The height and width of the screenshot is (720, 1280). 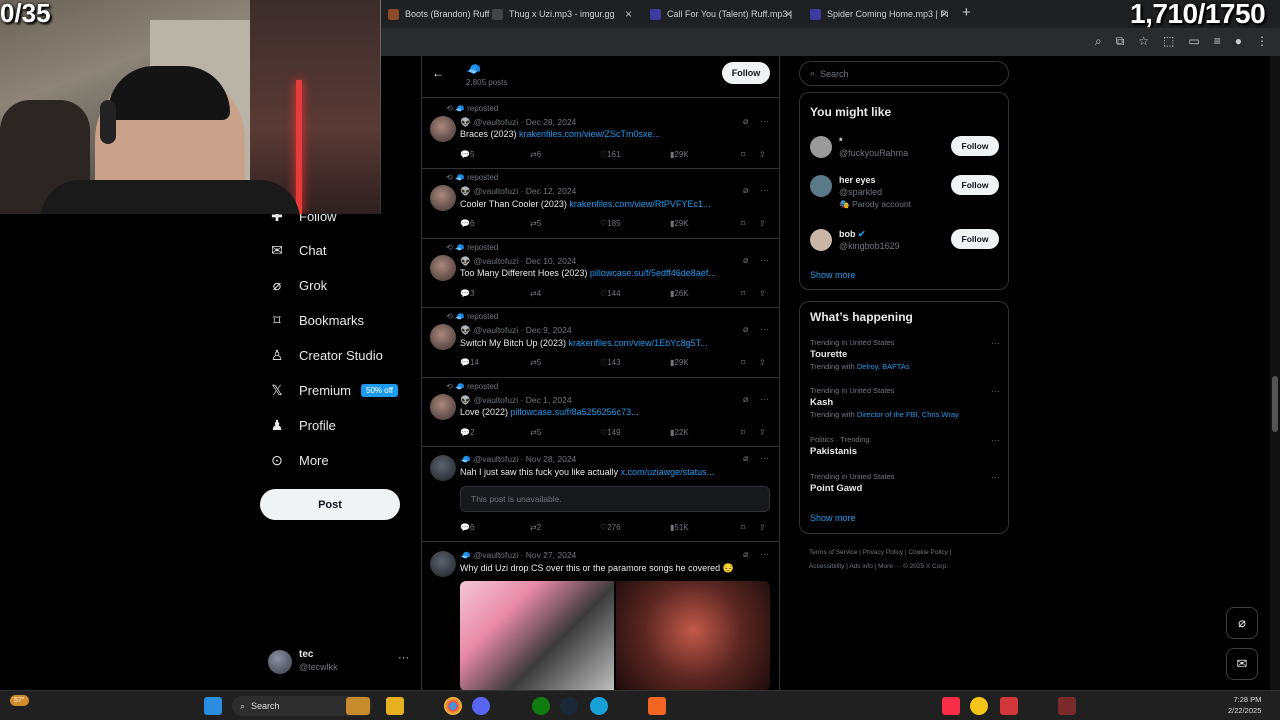 What do you see at coordinates (1193, 41) in the screenshot?
I see `split-view-icon: ▭` at bounding box center [1193, 41].